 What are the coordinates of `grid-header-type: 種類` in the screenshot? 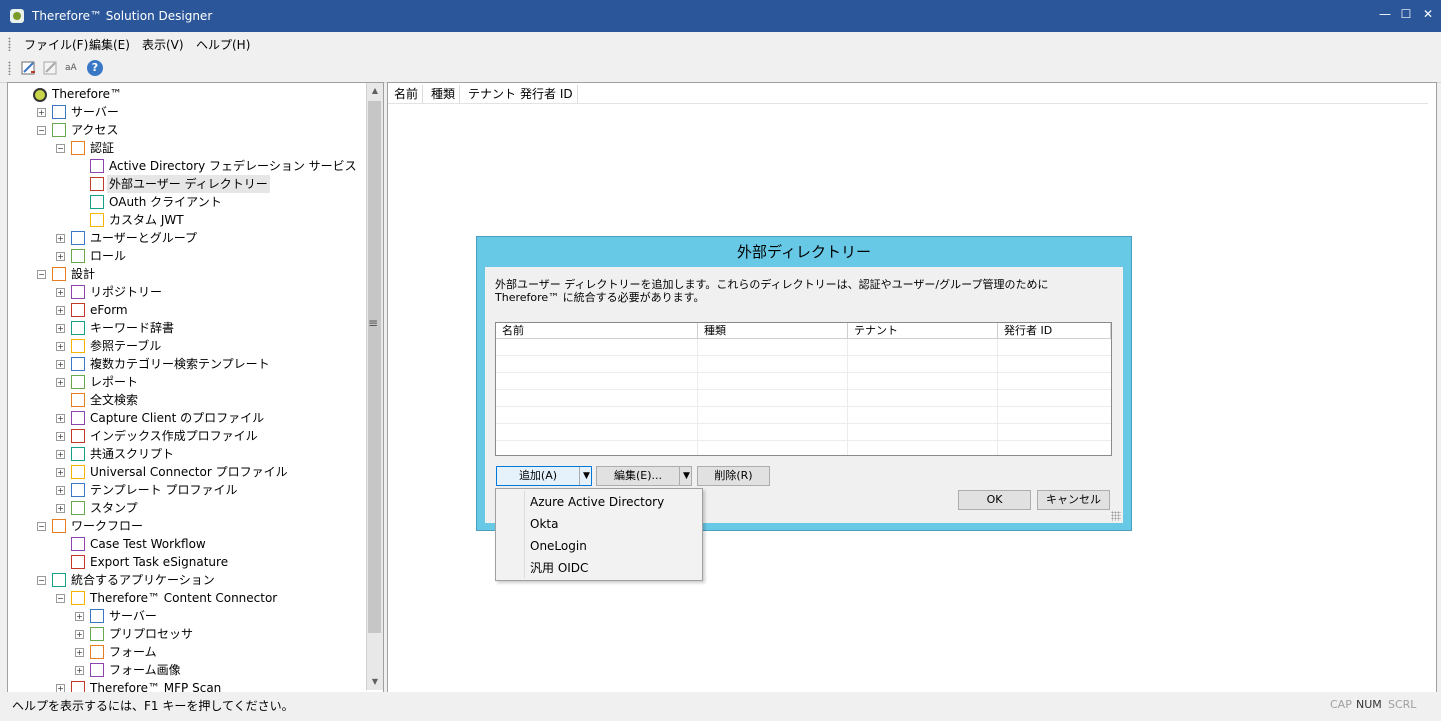 It's located at (773, 331).